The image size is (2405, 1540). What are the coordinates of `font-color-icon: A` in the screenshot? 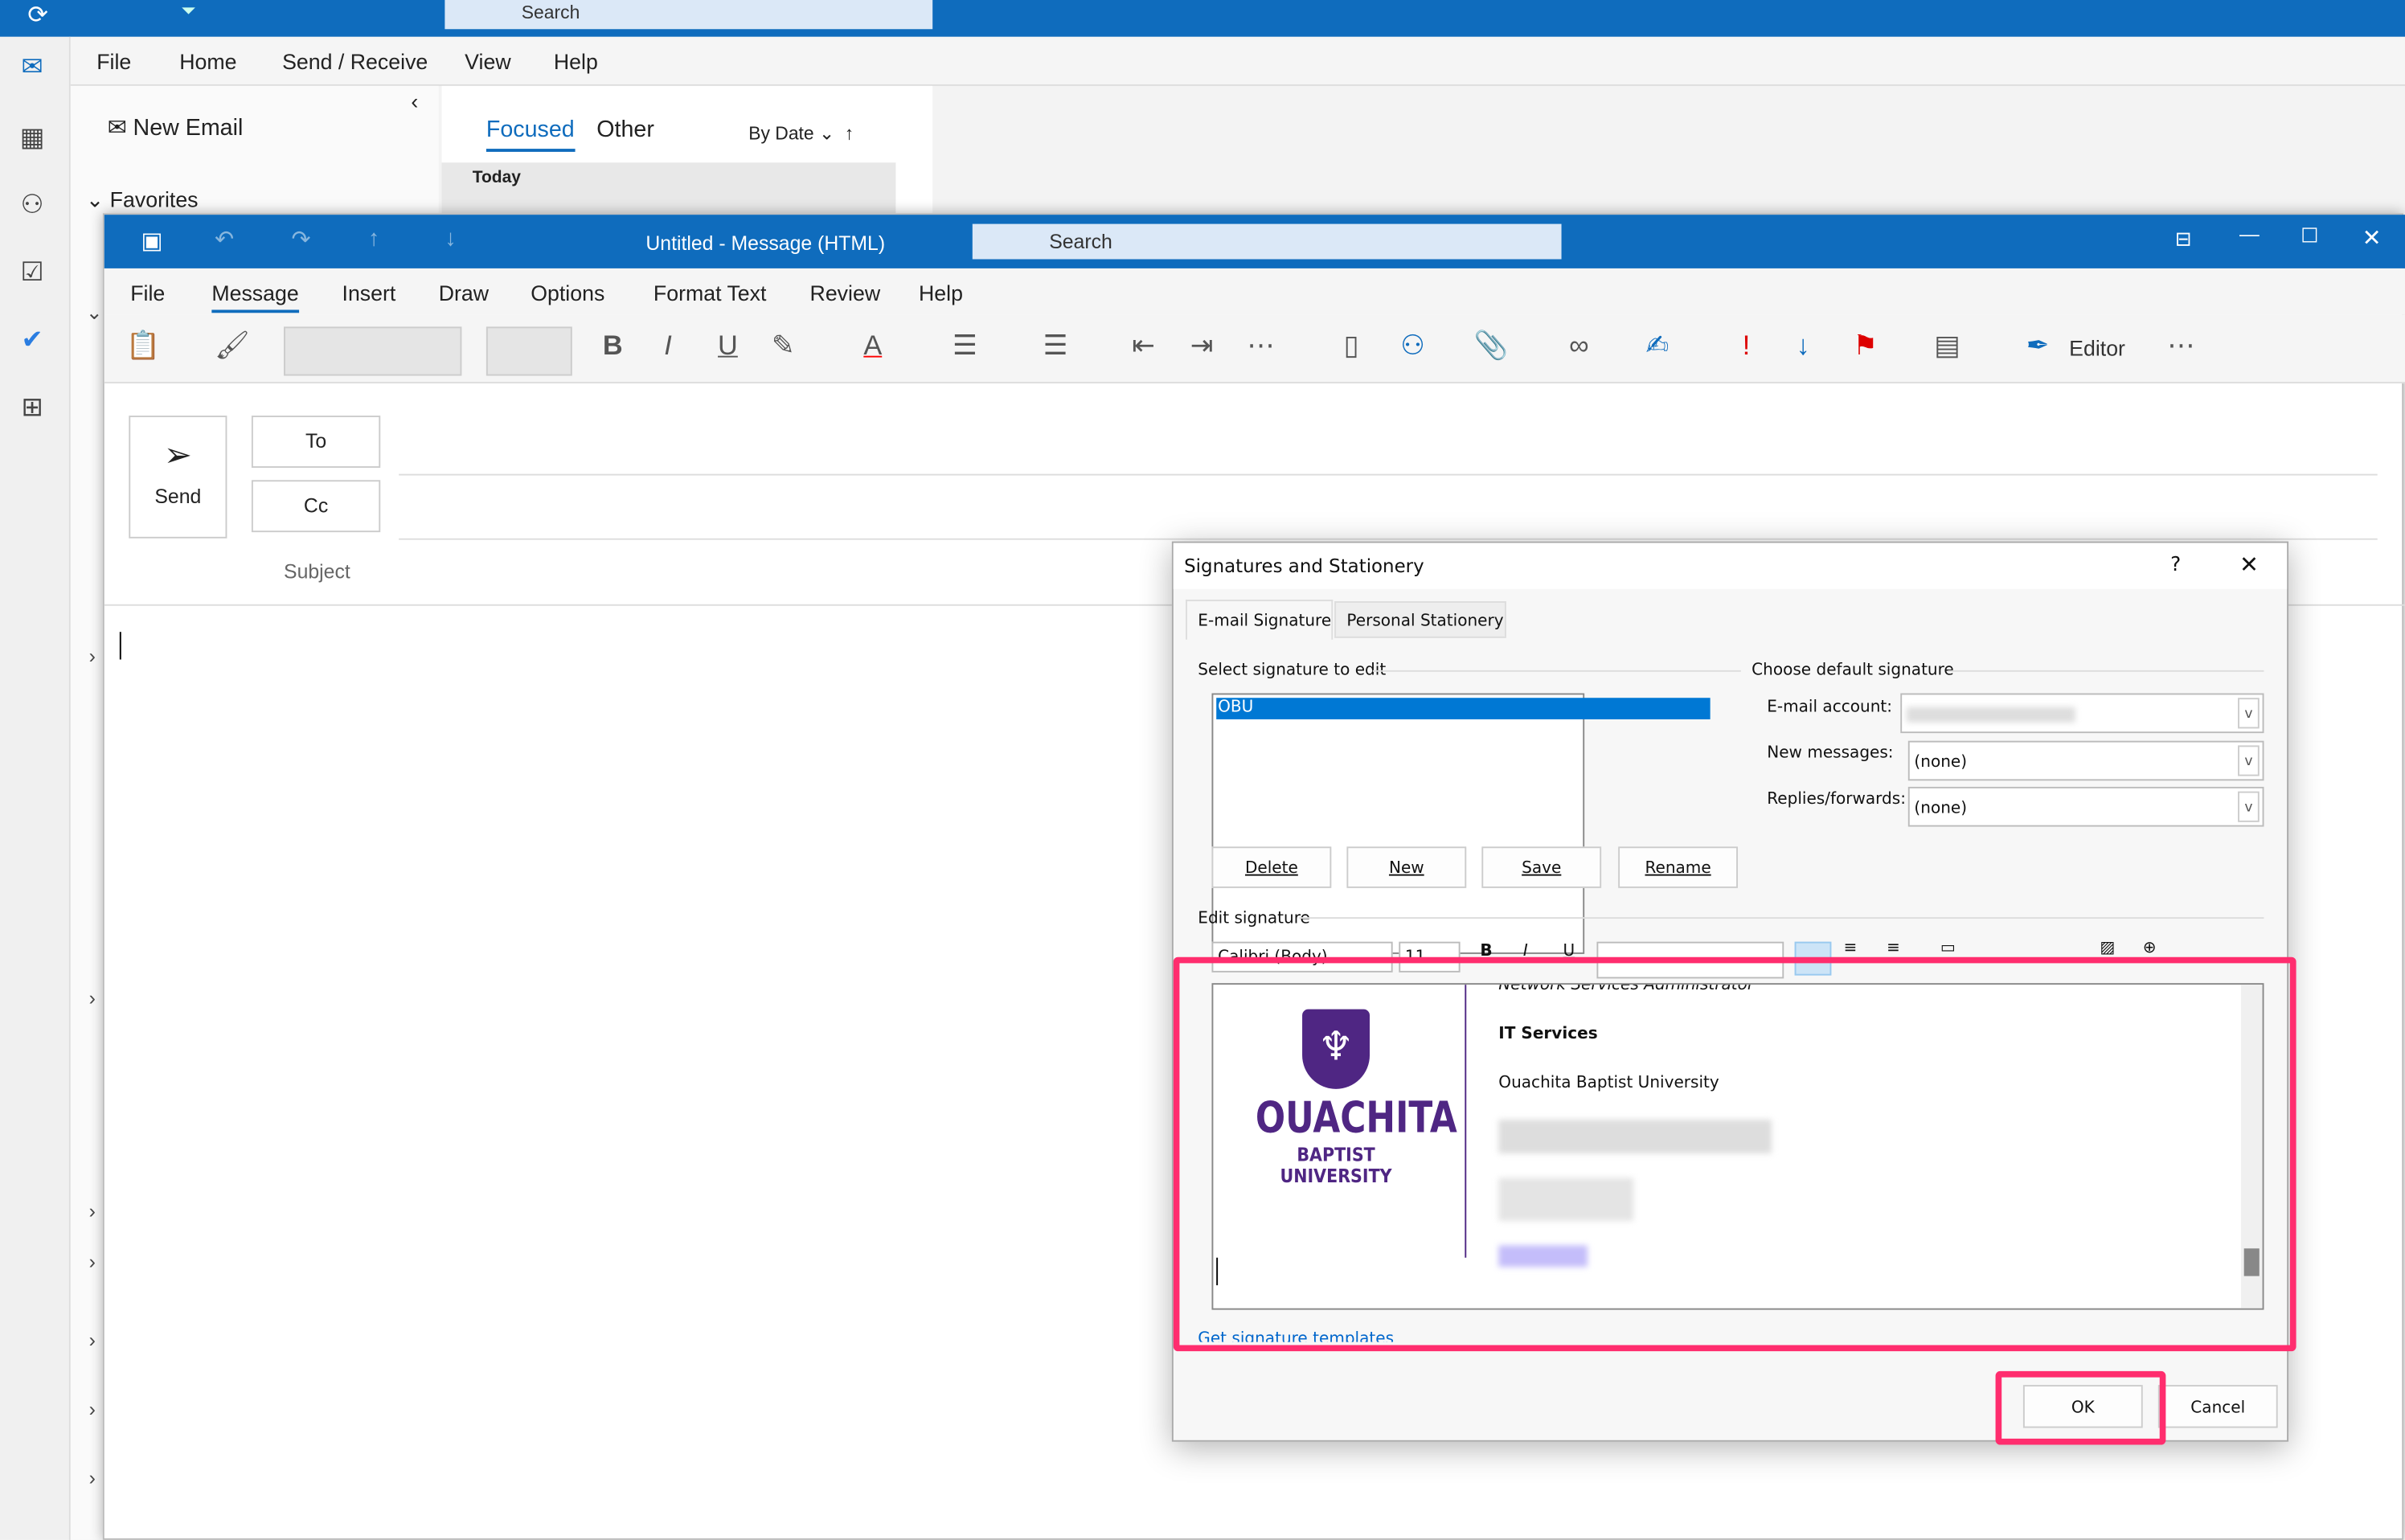 It's located at (872, 346).